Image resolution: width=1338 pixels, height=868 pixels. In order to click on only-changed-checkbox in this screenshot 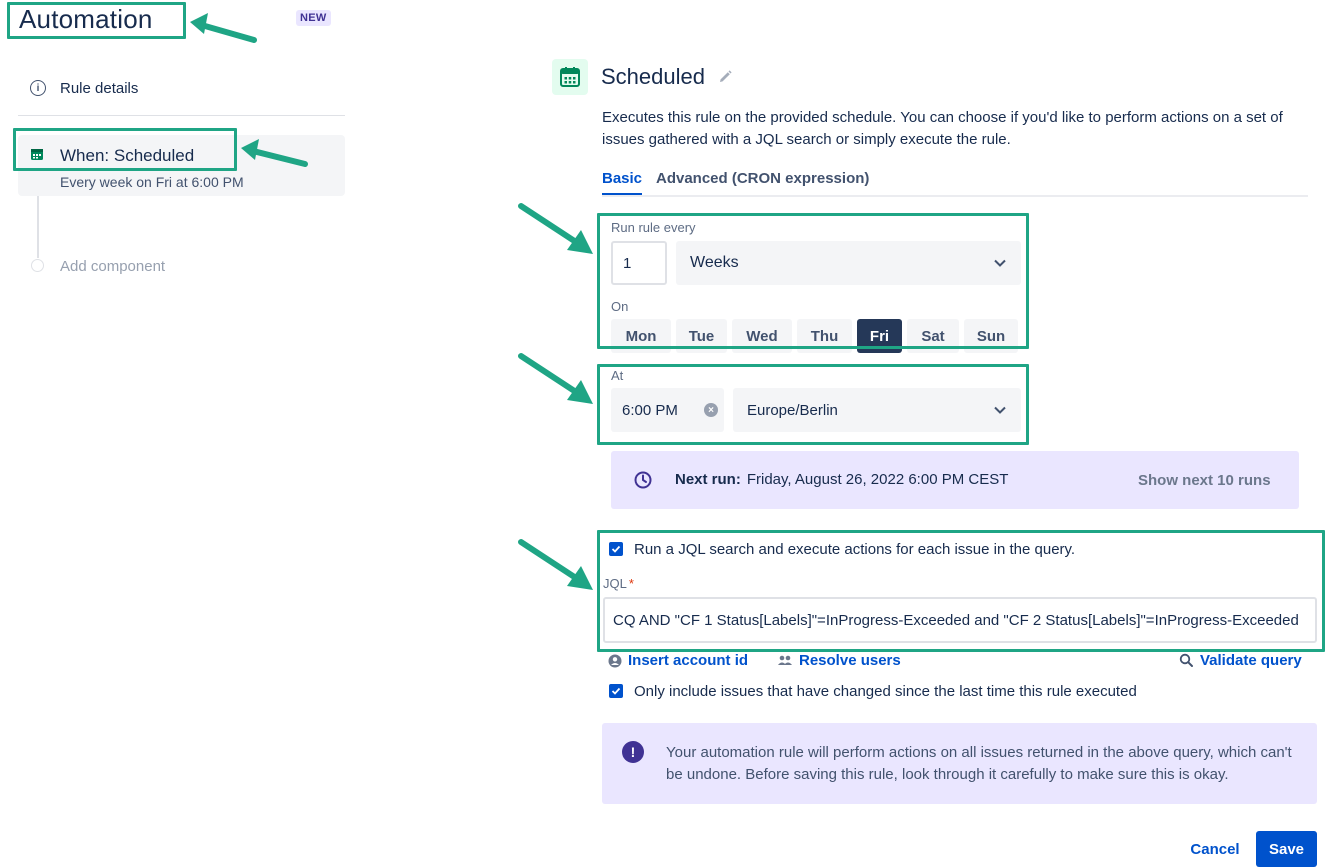, I will do `click(616, 691)`.